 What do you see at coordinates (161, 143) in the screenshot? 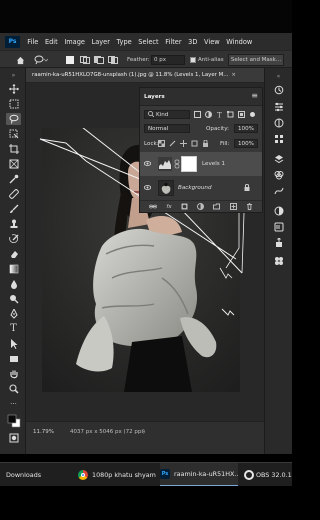
I see `lock-transparent-icon` at bounding box center [161, 143].